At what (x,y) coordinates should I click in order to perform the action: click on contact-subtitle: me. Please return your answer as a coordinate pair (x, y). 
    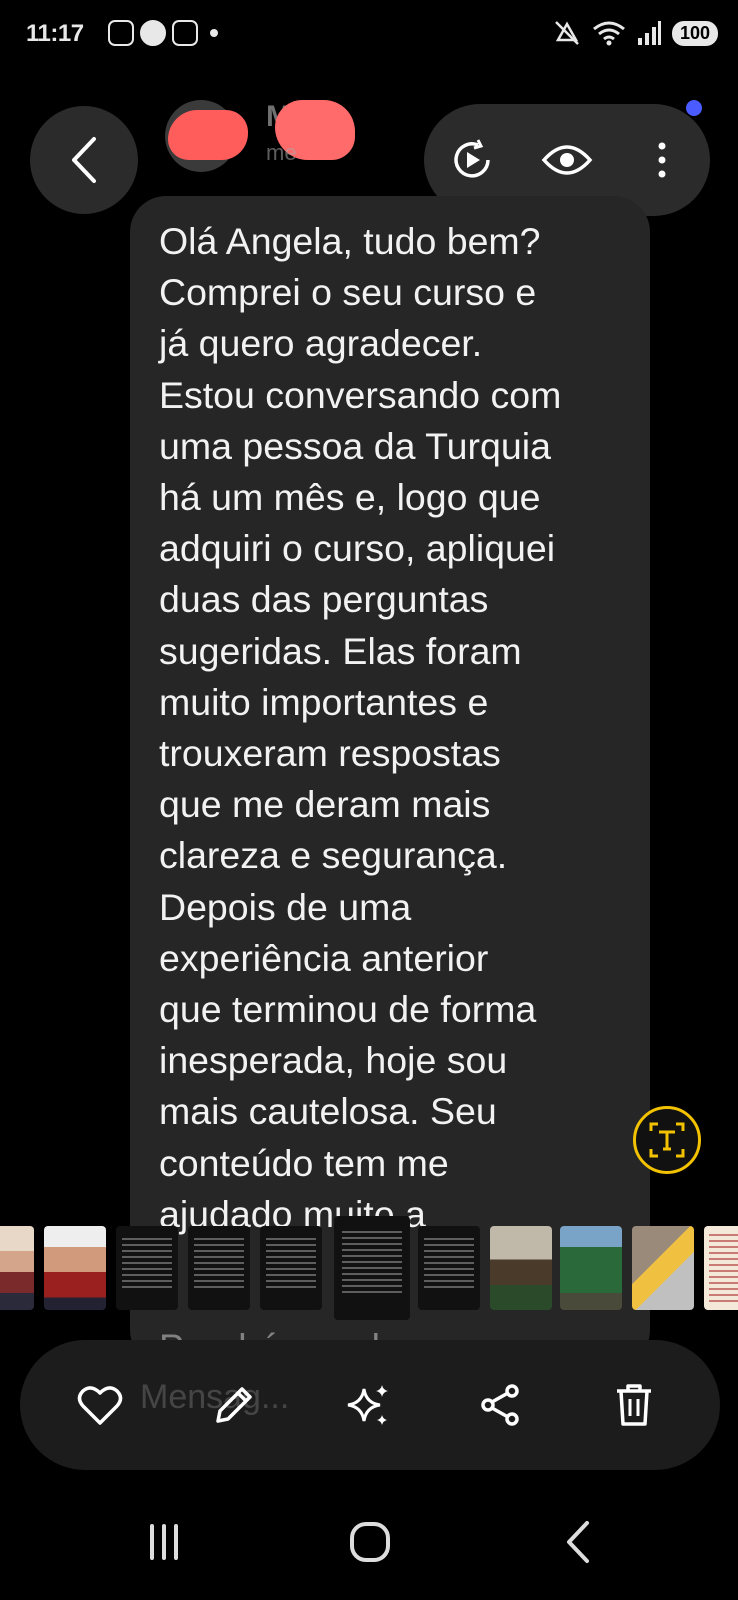
    Looking at the image, I should click on (281, 152).